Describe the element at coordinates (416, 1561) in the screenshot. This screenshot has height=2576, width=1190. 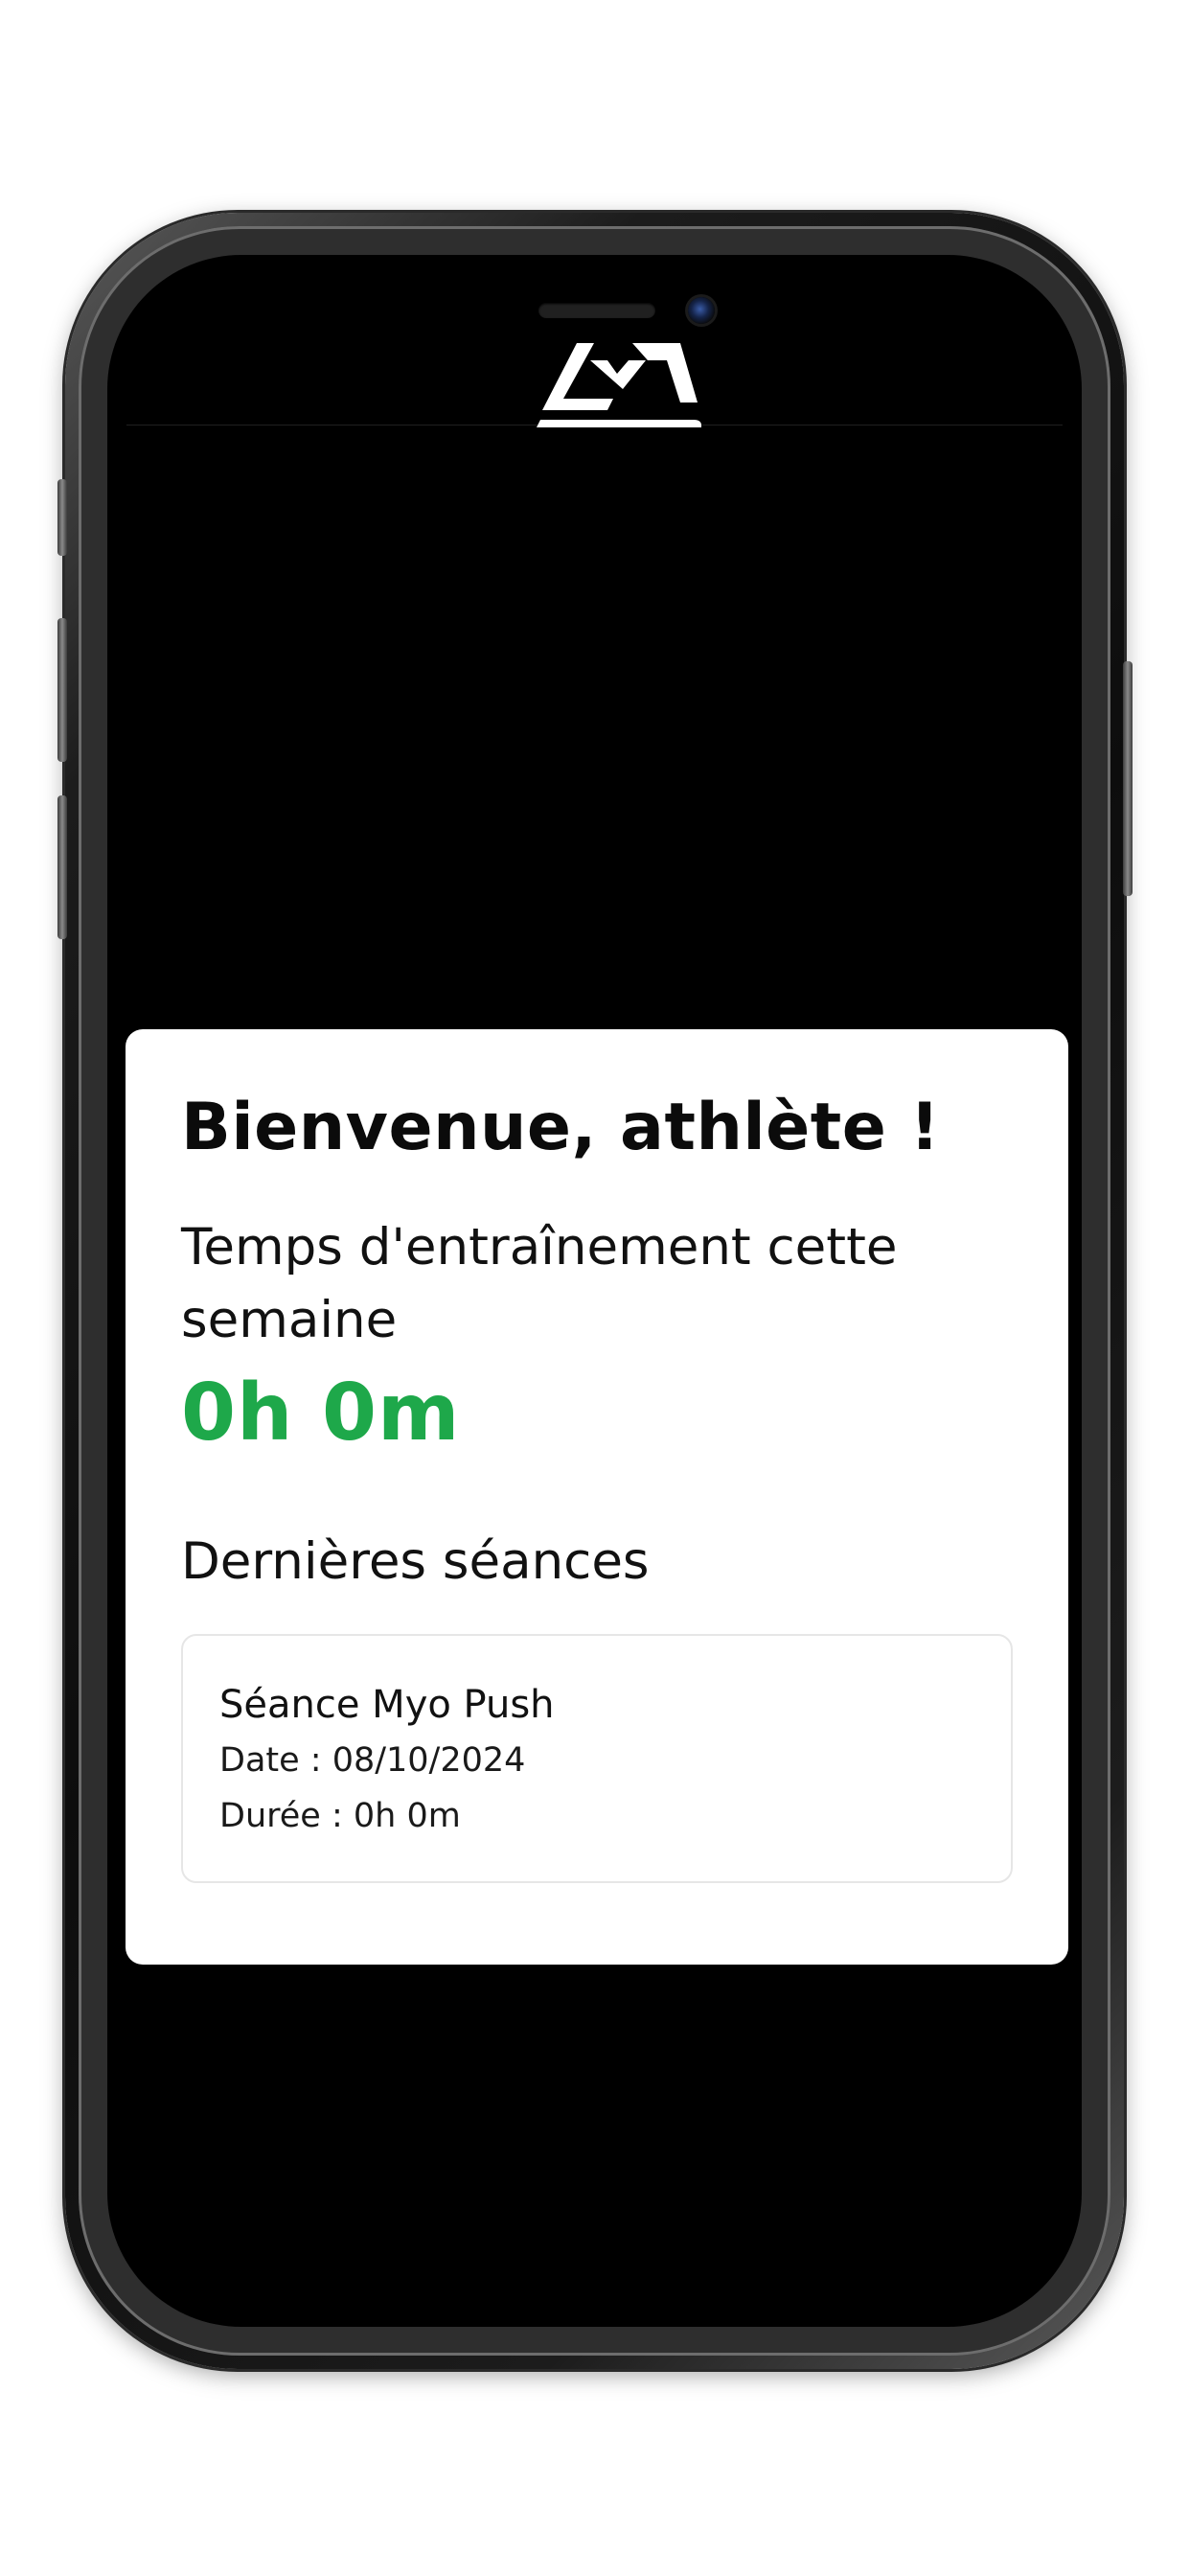
I see `recent-sessions-title: Dernières séances` at that location.